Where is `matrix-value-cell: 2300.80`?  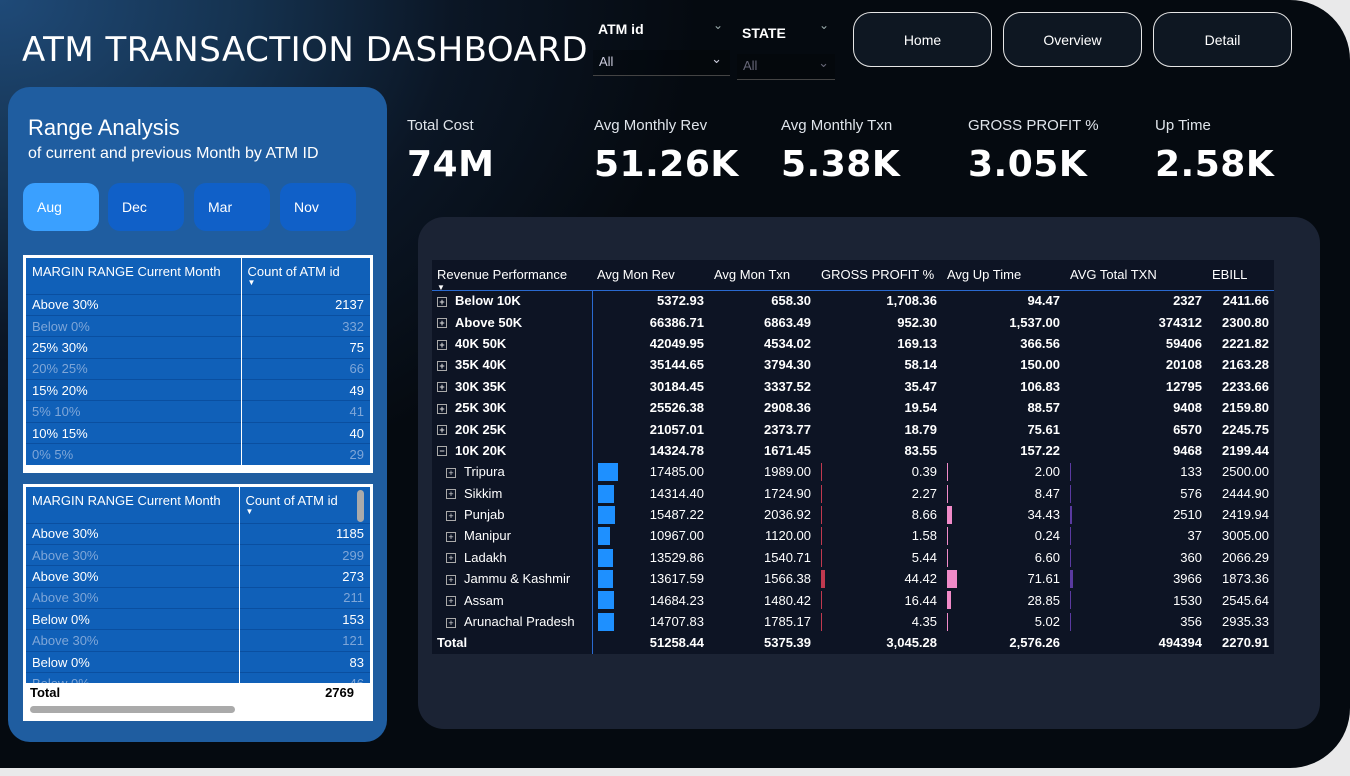 matrix-value-cell: 2300.80 is located at coordinates (1240, 321).